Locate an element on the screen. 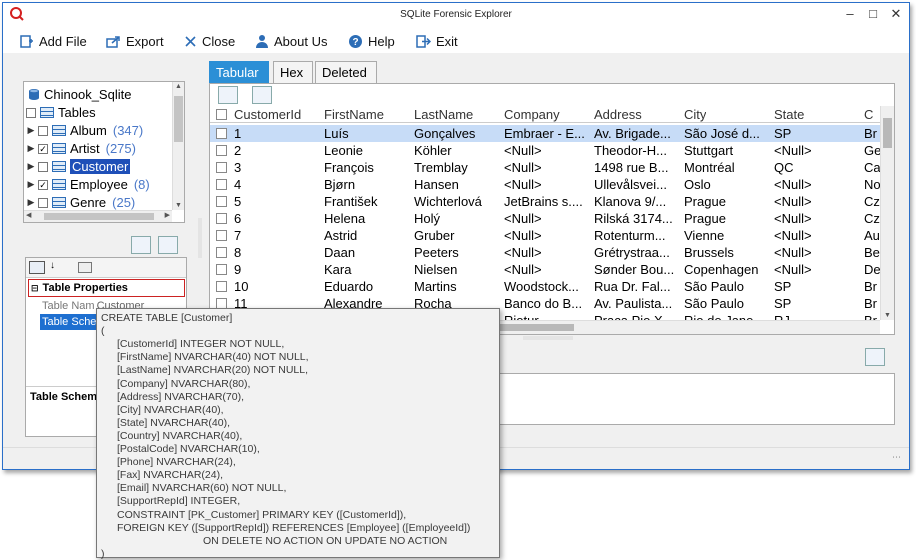 This screenshot has height=560, width=916. tab-deleted: Deleted is located at coordinates (346, 72).